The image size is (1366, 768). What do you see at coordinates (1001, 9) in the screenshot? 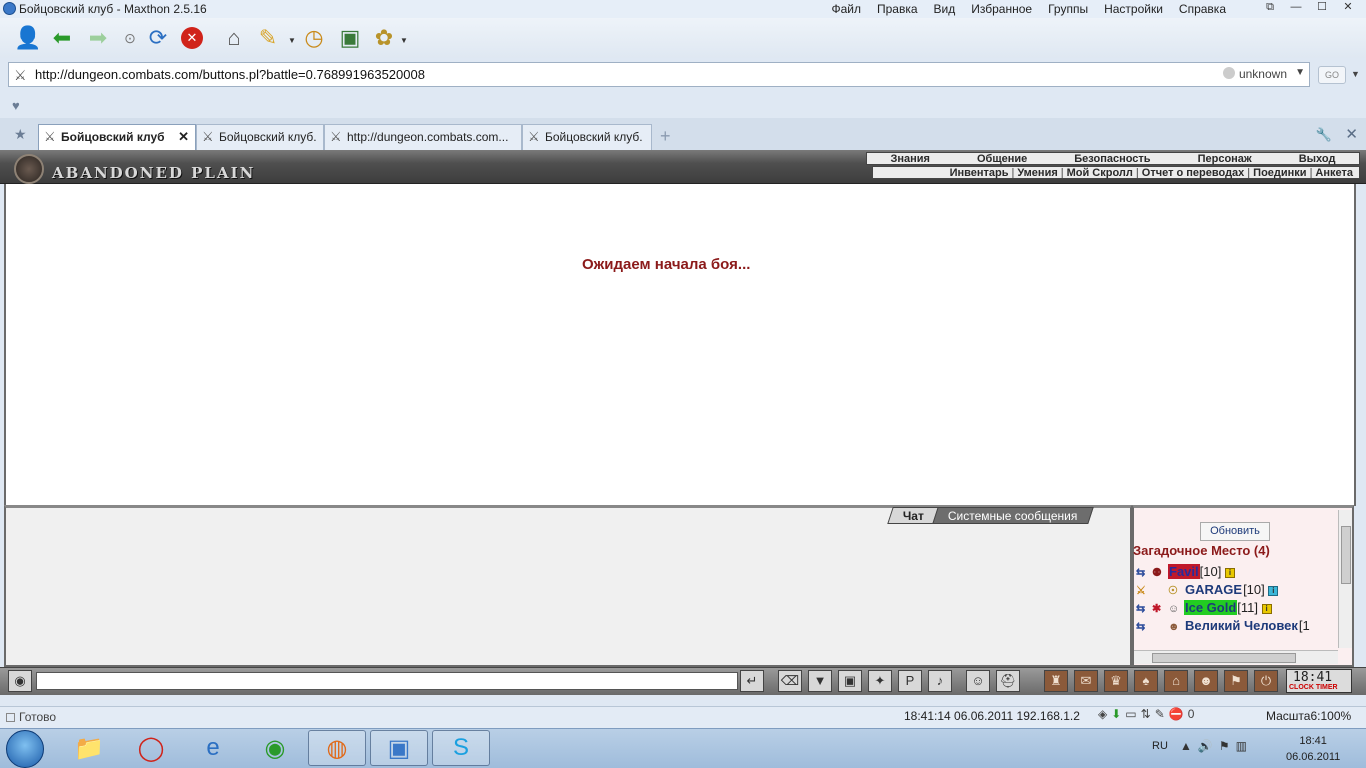
I see `menu-favorites: Избранное` at bounding box center [1001, 9].